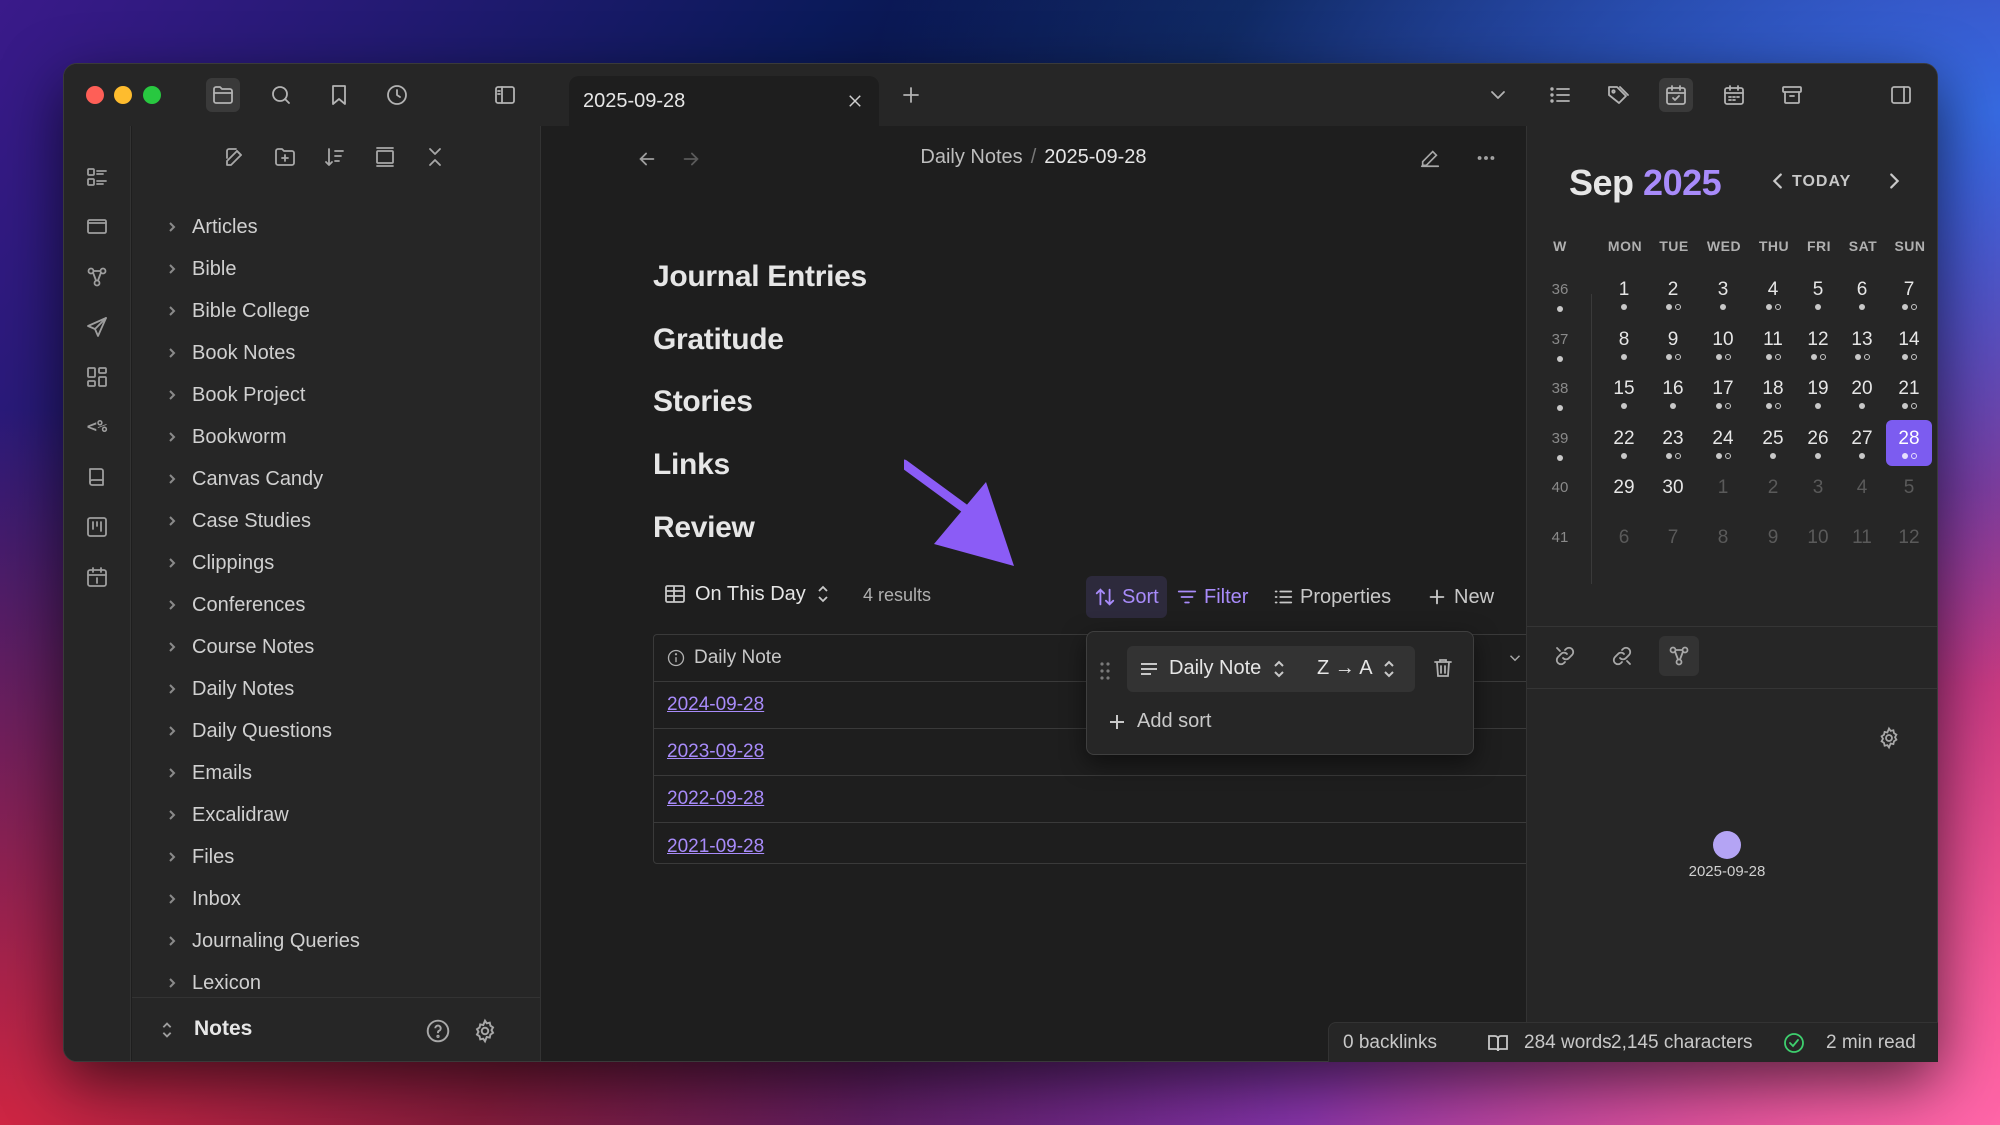 The image size is (2000, 1125). What do you see at coordinates (1673, 492) in the screenshot?
I see `calendar-day: 30` at bounding box center [1673, 492].